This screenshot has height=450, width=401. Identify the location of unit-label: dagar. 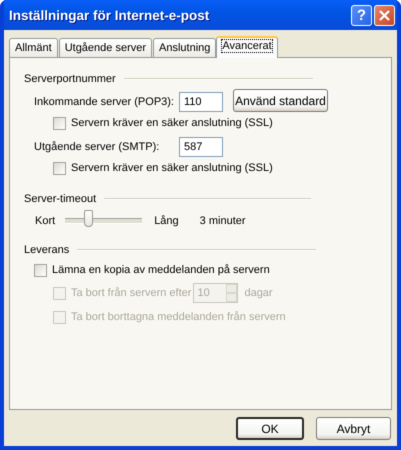
(258, 293).